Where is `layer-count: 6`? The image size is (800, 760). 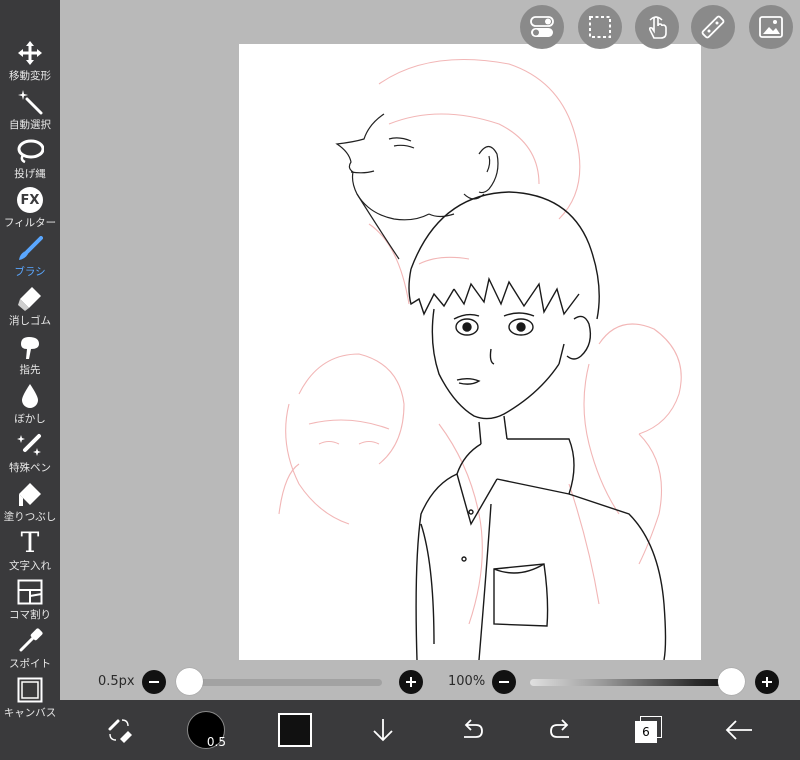
layer-count: 6 is located at coordinates (646, 732).